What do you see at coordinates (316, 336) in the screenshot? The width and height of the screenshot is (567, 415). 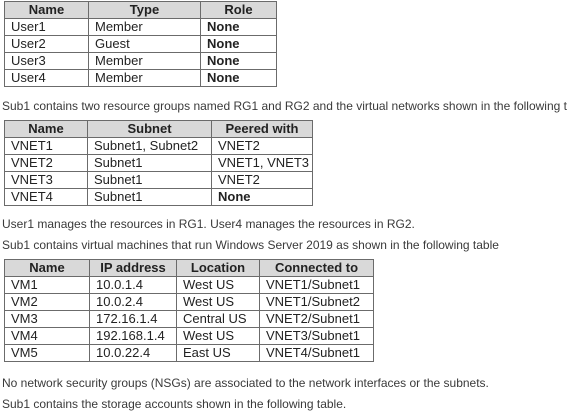 I see `vm-connected-cell: VNET3/Subnet1` at bounding box center [316, 336].